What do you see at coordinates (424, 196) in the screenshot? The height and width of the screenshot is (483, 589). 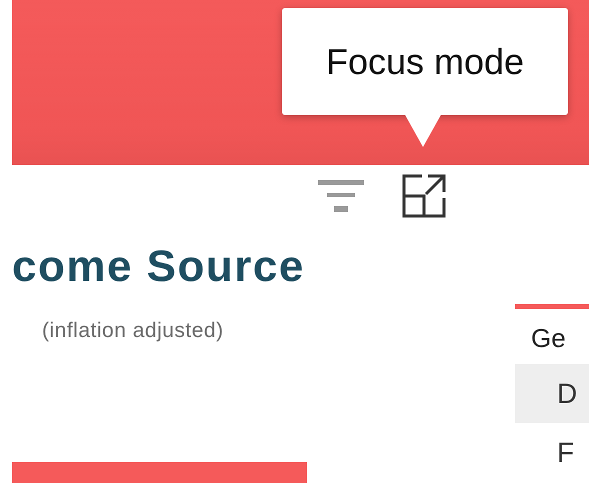 I see `focus-icon` at bounding box center [424, 196].